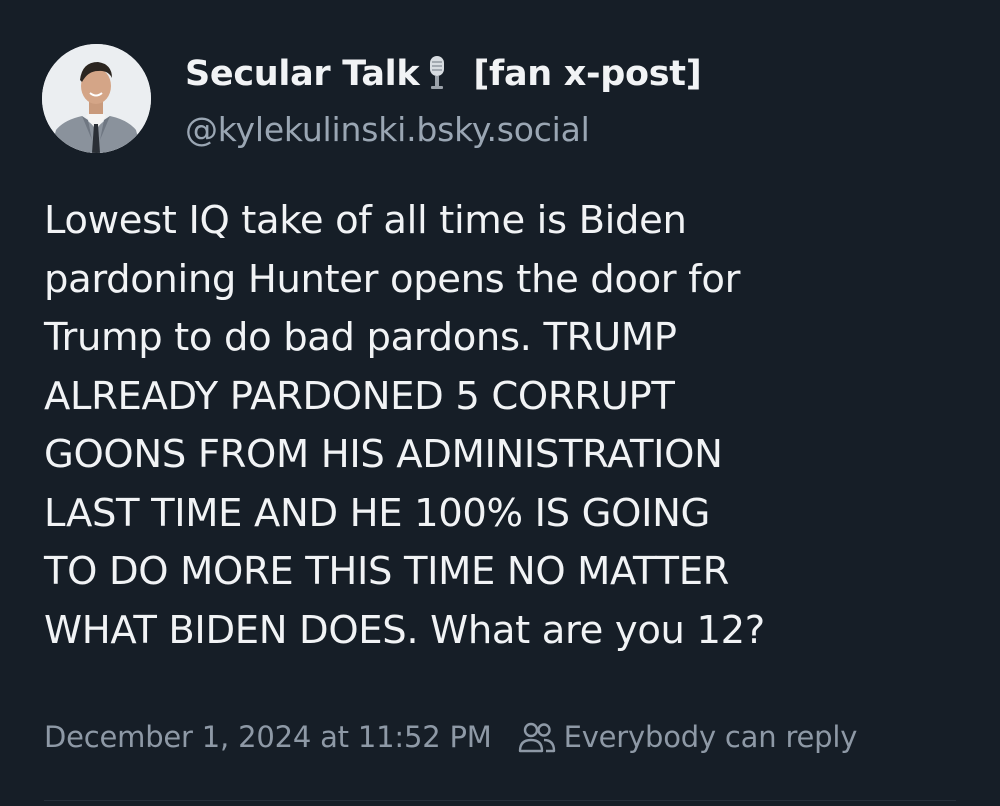  Describe the element at coordinates (587, 74) in the screenshot. I see `display-name-suffix: [fan x-post]` at that location.